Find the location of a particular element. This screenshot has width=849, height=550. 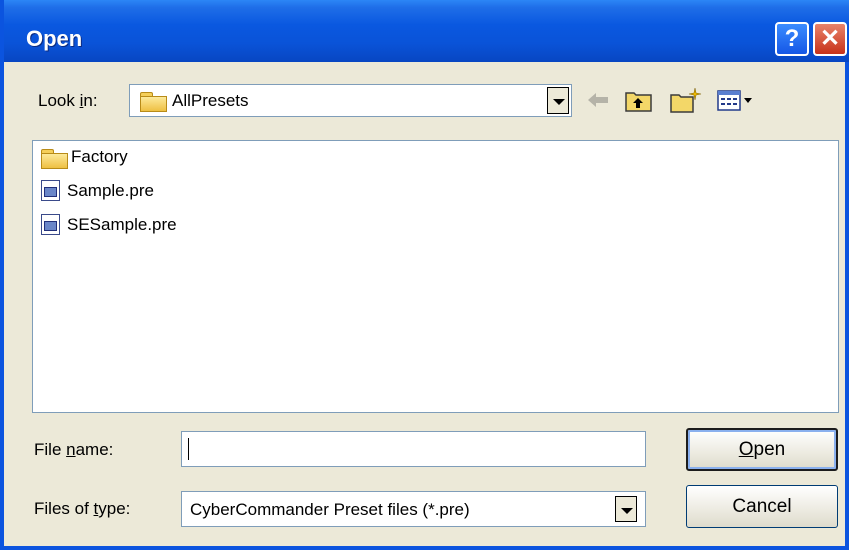

files-of-type-label: Files of type: is located at coordinates (82, 509).